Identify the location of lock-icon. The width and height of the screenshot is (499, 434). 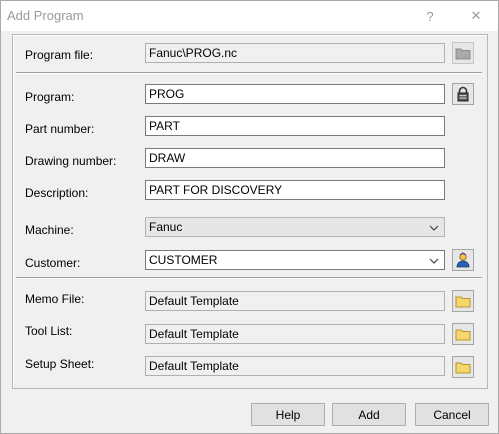
(463, 94).